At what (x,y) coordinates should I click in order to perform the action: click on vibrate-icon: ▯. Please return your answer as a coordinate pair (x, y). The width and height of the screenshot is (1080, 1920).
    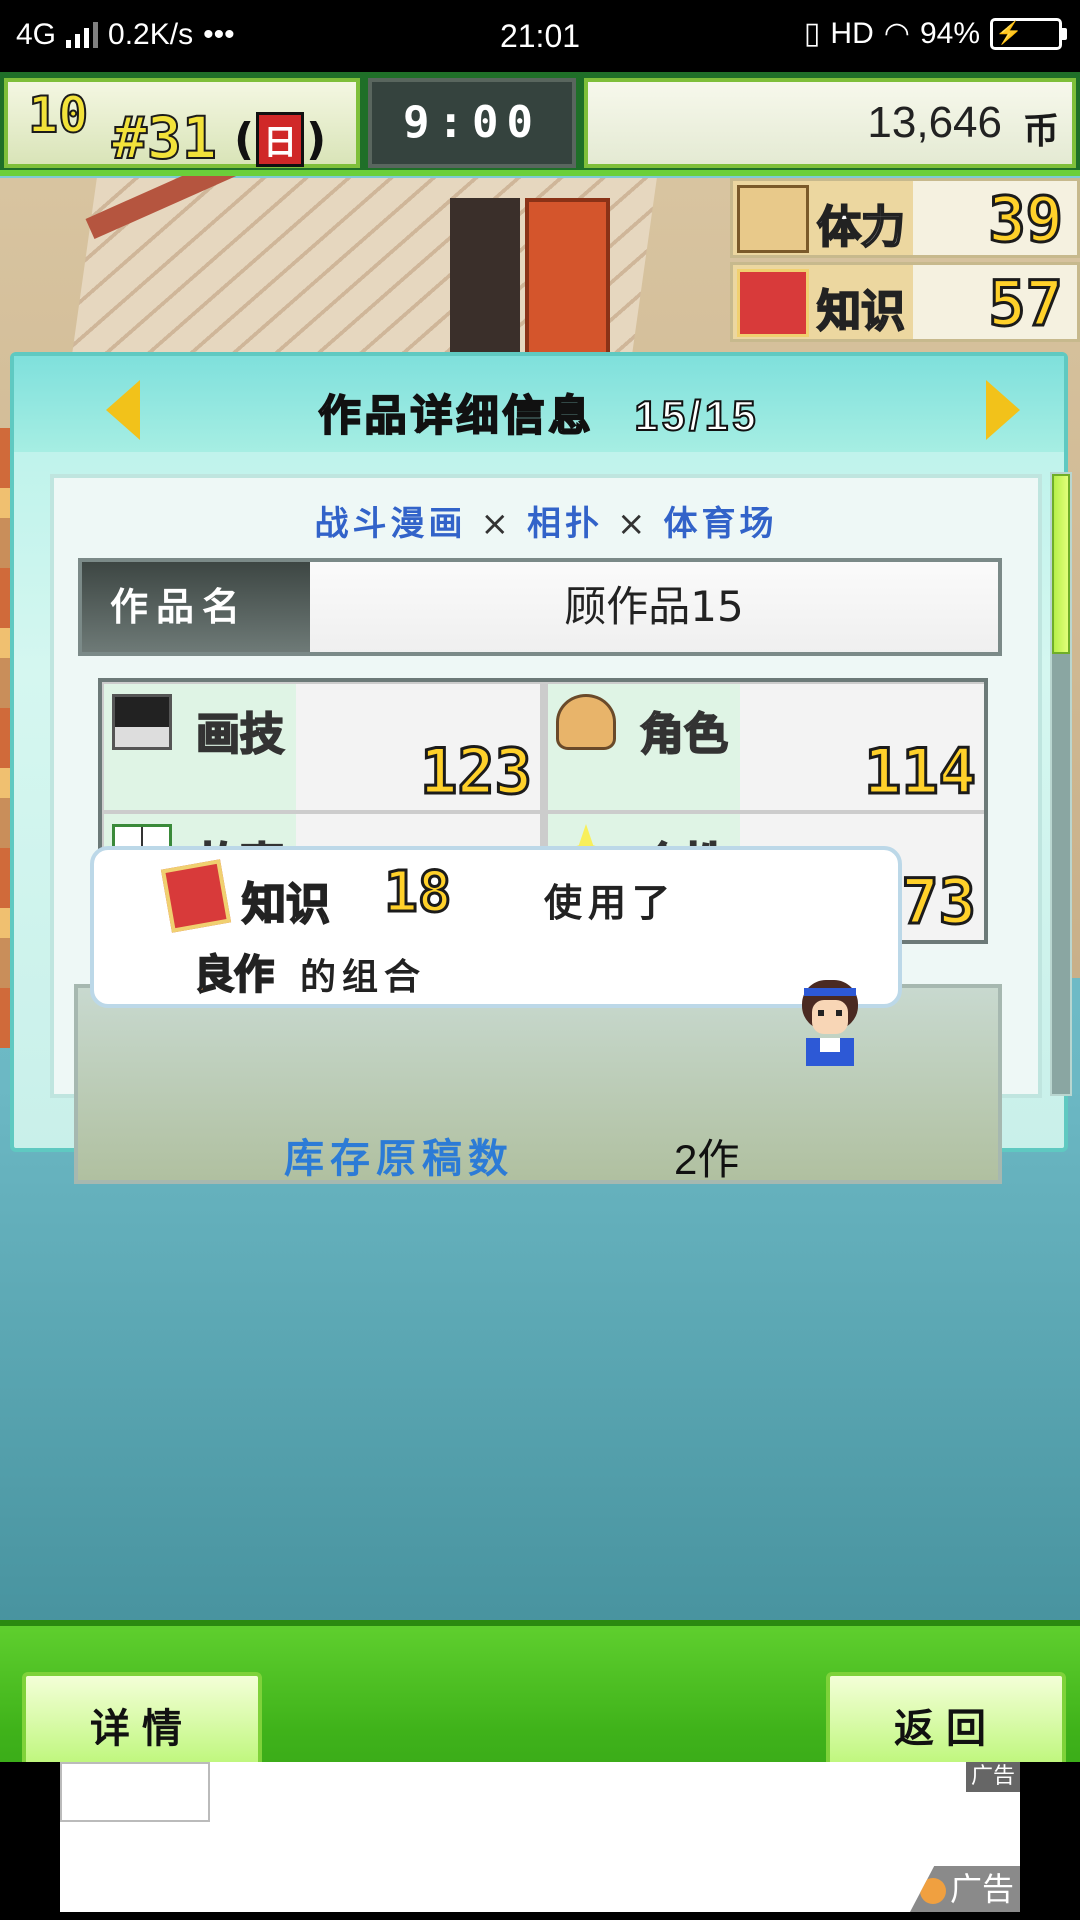
    Looking at the image, I should click on (812, 33).